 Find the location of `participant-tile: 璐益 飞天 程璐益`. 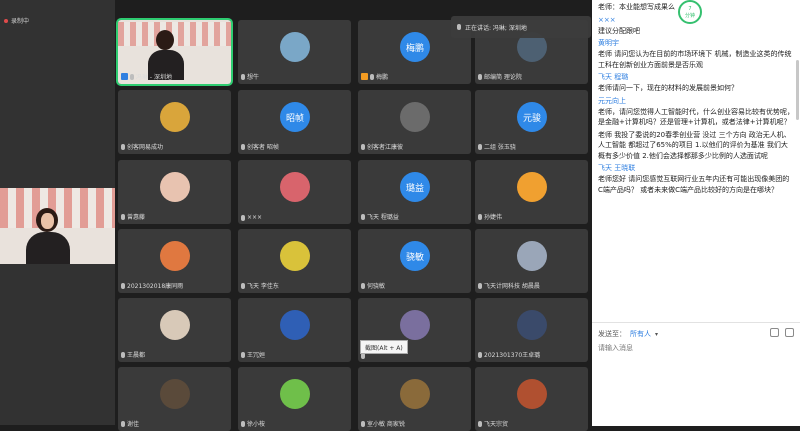

participant-tile: 璐益 飞天 程璐益 is located at coordinates (414, 192).